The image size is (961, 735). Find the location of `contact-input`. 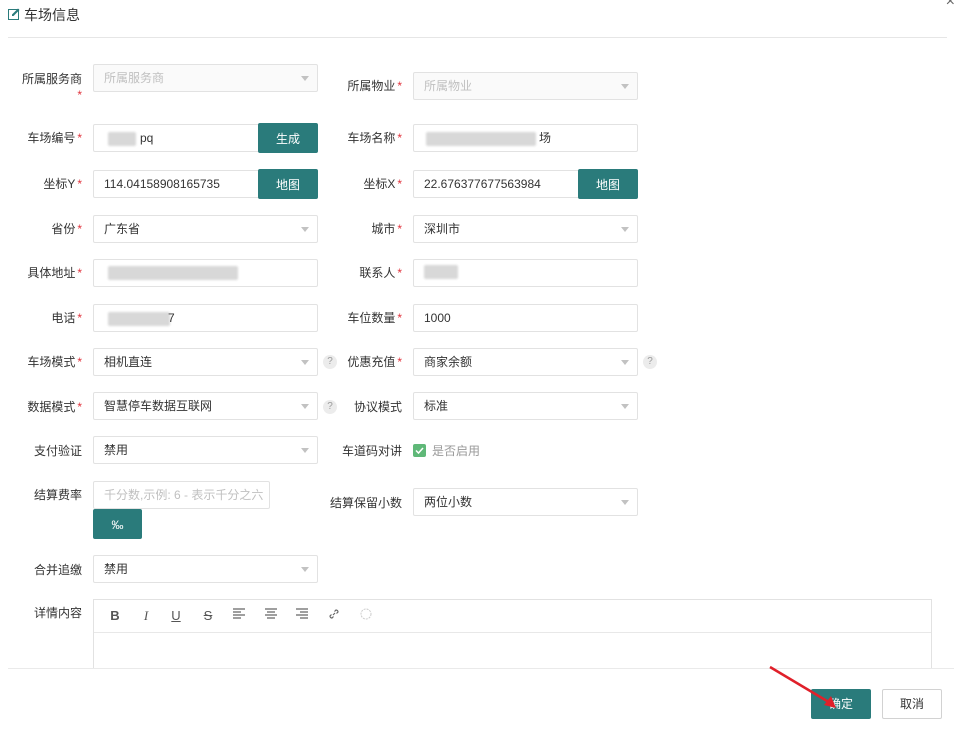

contact-input is located at coordinates (525, 273).